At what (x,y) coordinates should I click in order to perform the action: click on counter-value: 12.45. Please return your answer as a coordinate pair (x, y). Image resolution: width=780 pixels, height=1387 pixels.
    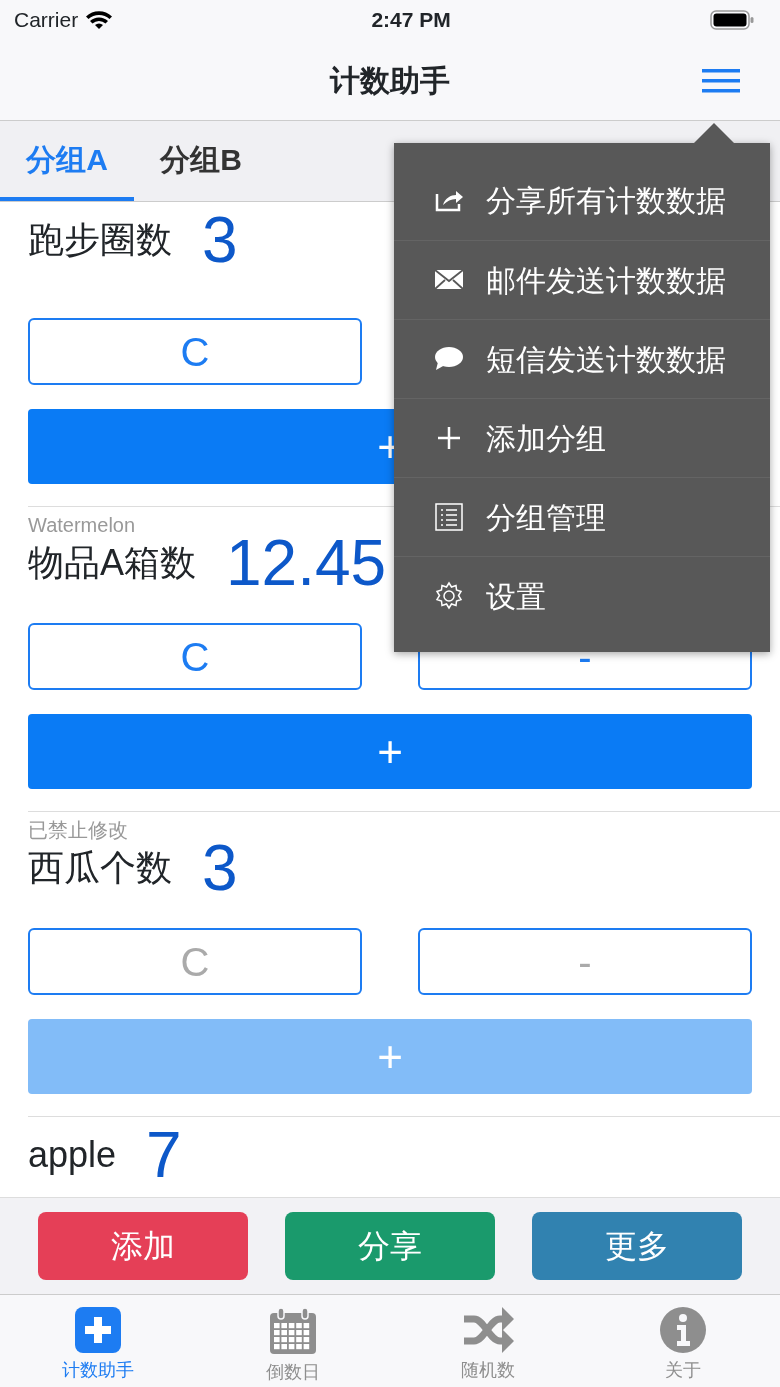
    Looking at the image, I should click on (306, 563).